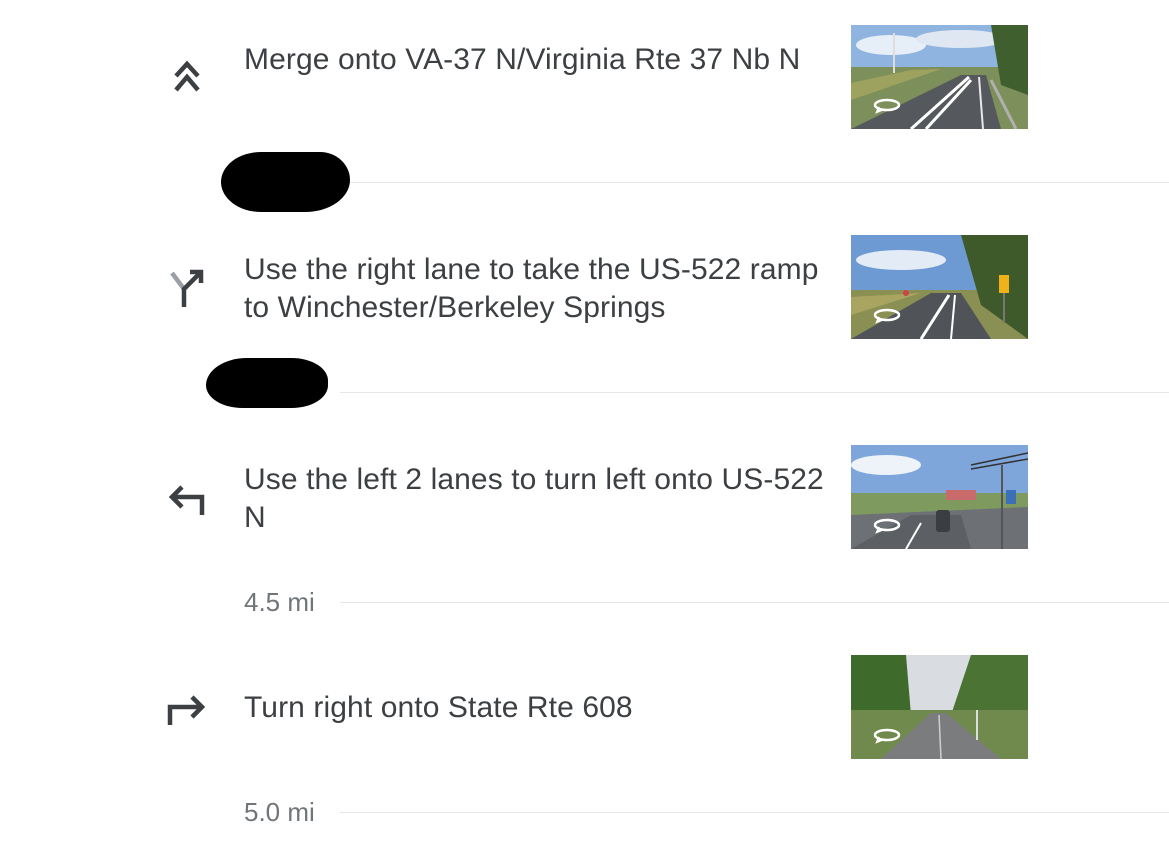 Image resolution: width=1169 pixels, height=843 pixels. Describe the element at coordinates (187, 79) in the screenshot. I see `merge-icon` at that location.